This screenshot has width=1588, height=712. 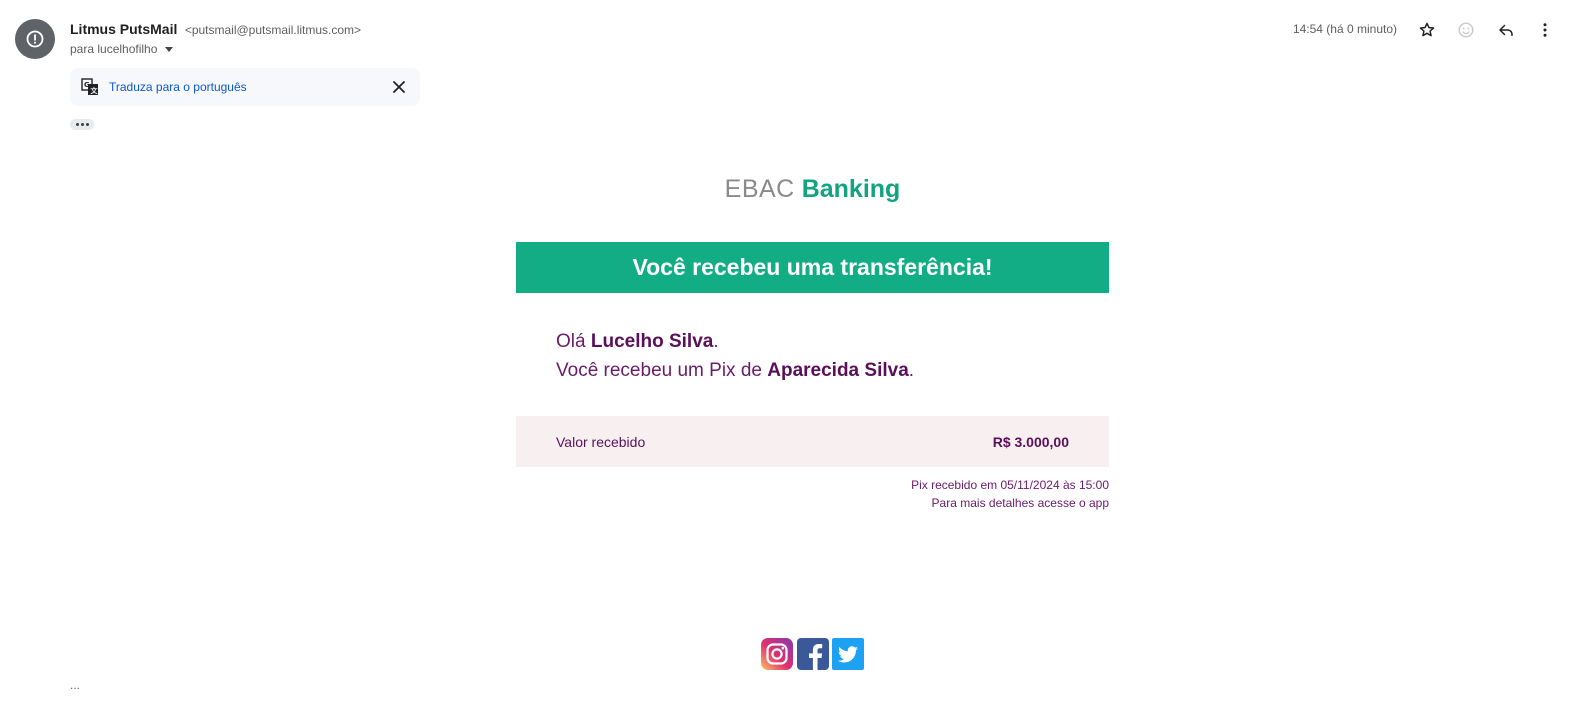 I want to click on star-icon, so click(x=1427, y=29).